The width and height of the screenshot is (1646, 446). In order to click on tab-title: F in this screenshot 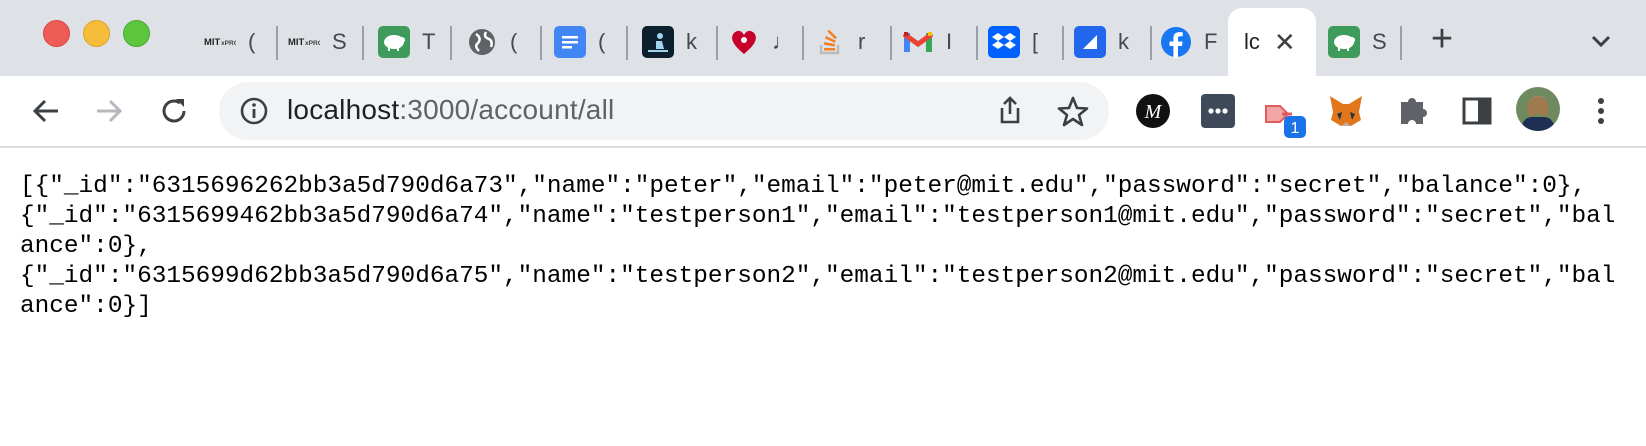, I will do `click(1211, 41)`.